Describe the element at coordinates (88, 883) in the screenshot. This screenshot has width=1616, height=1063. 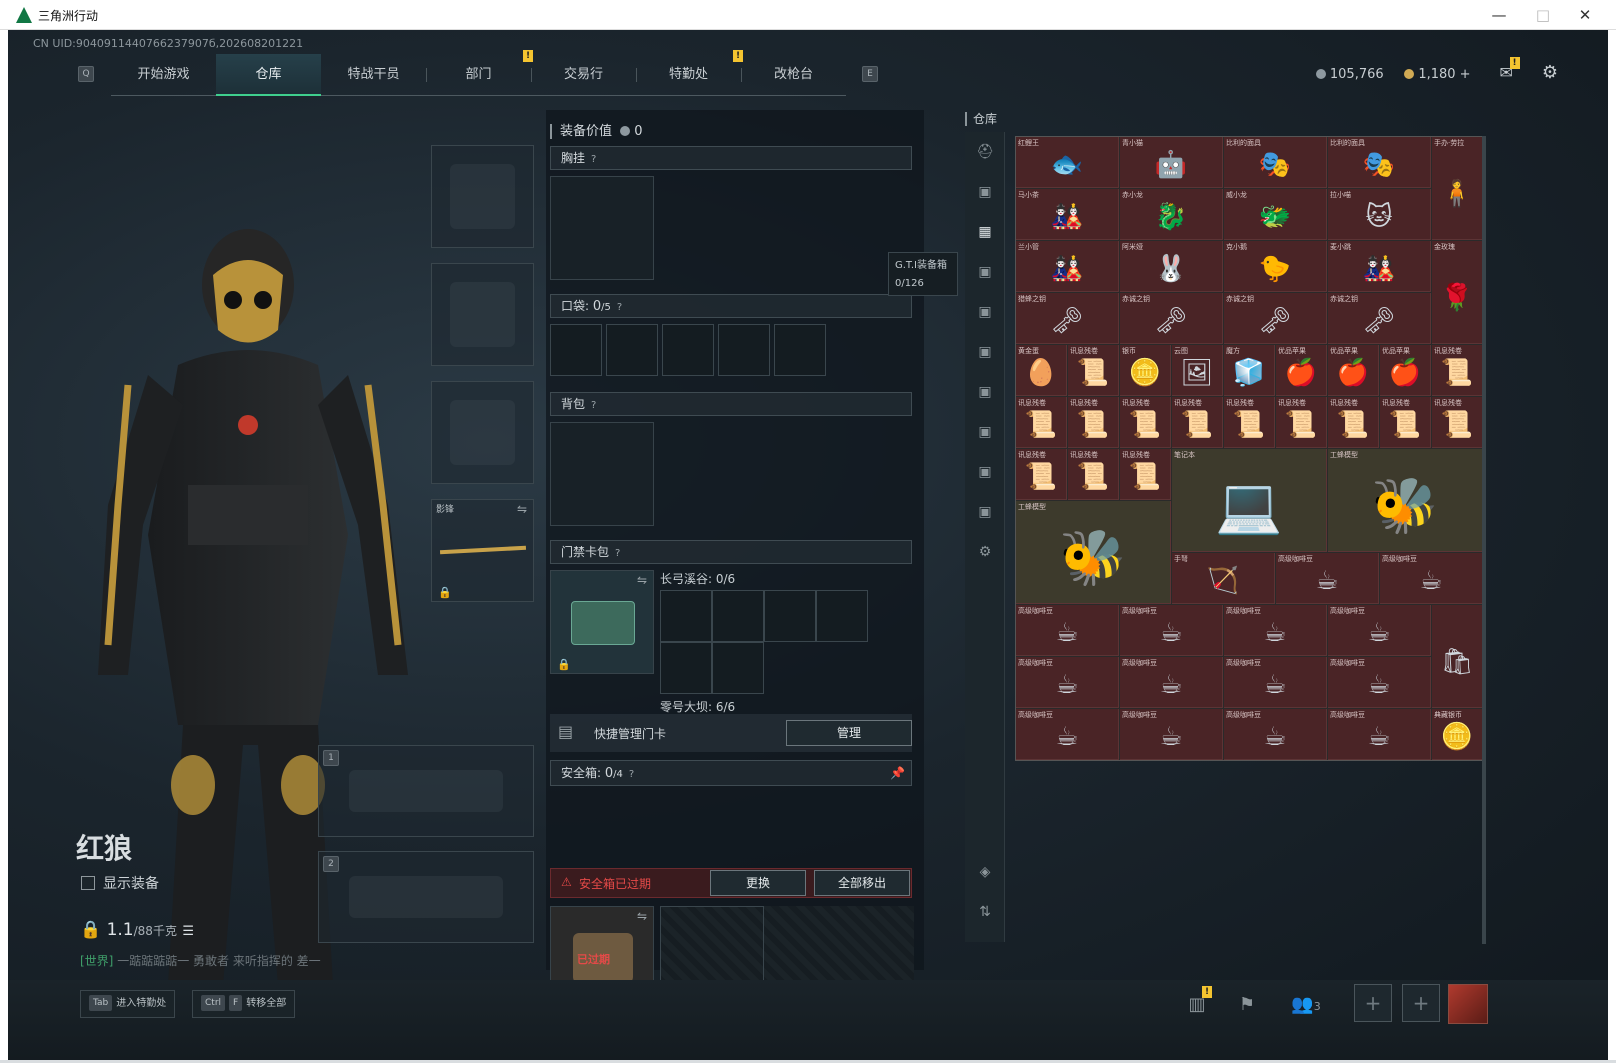
I see `show-equipment-checkbox` at that location.